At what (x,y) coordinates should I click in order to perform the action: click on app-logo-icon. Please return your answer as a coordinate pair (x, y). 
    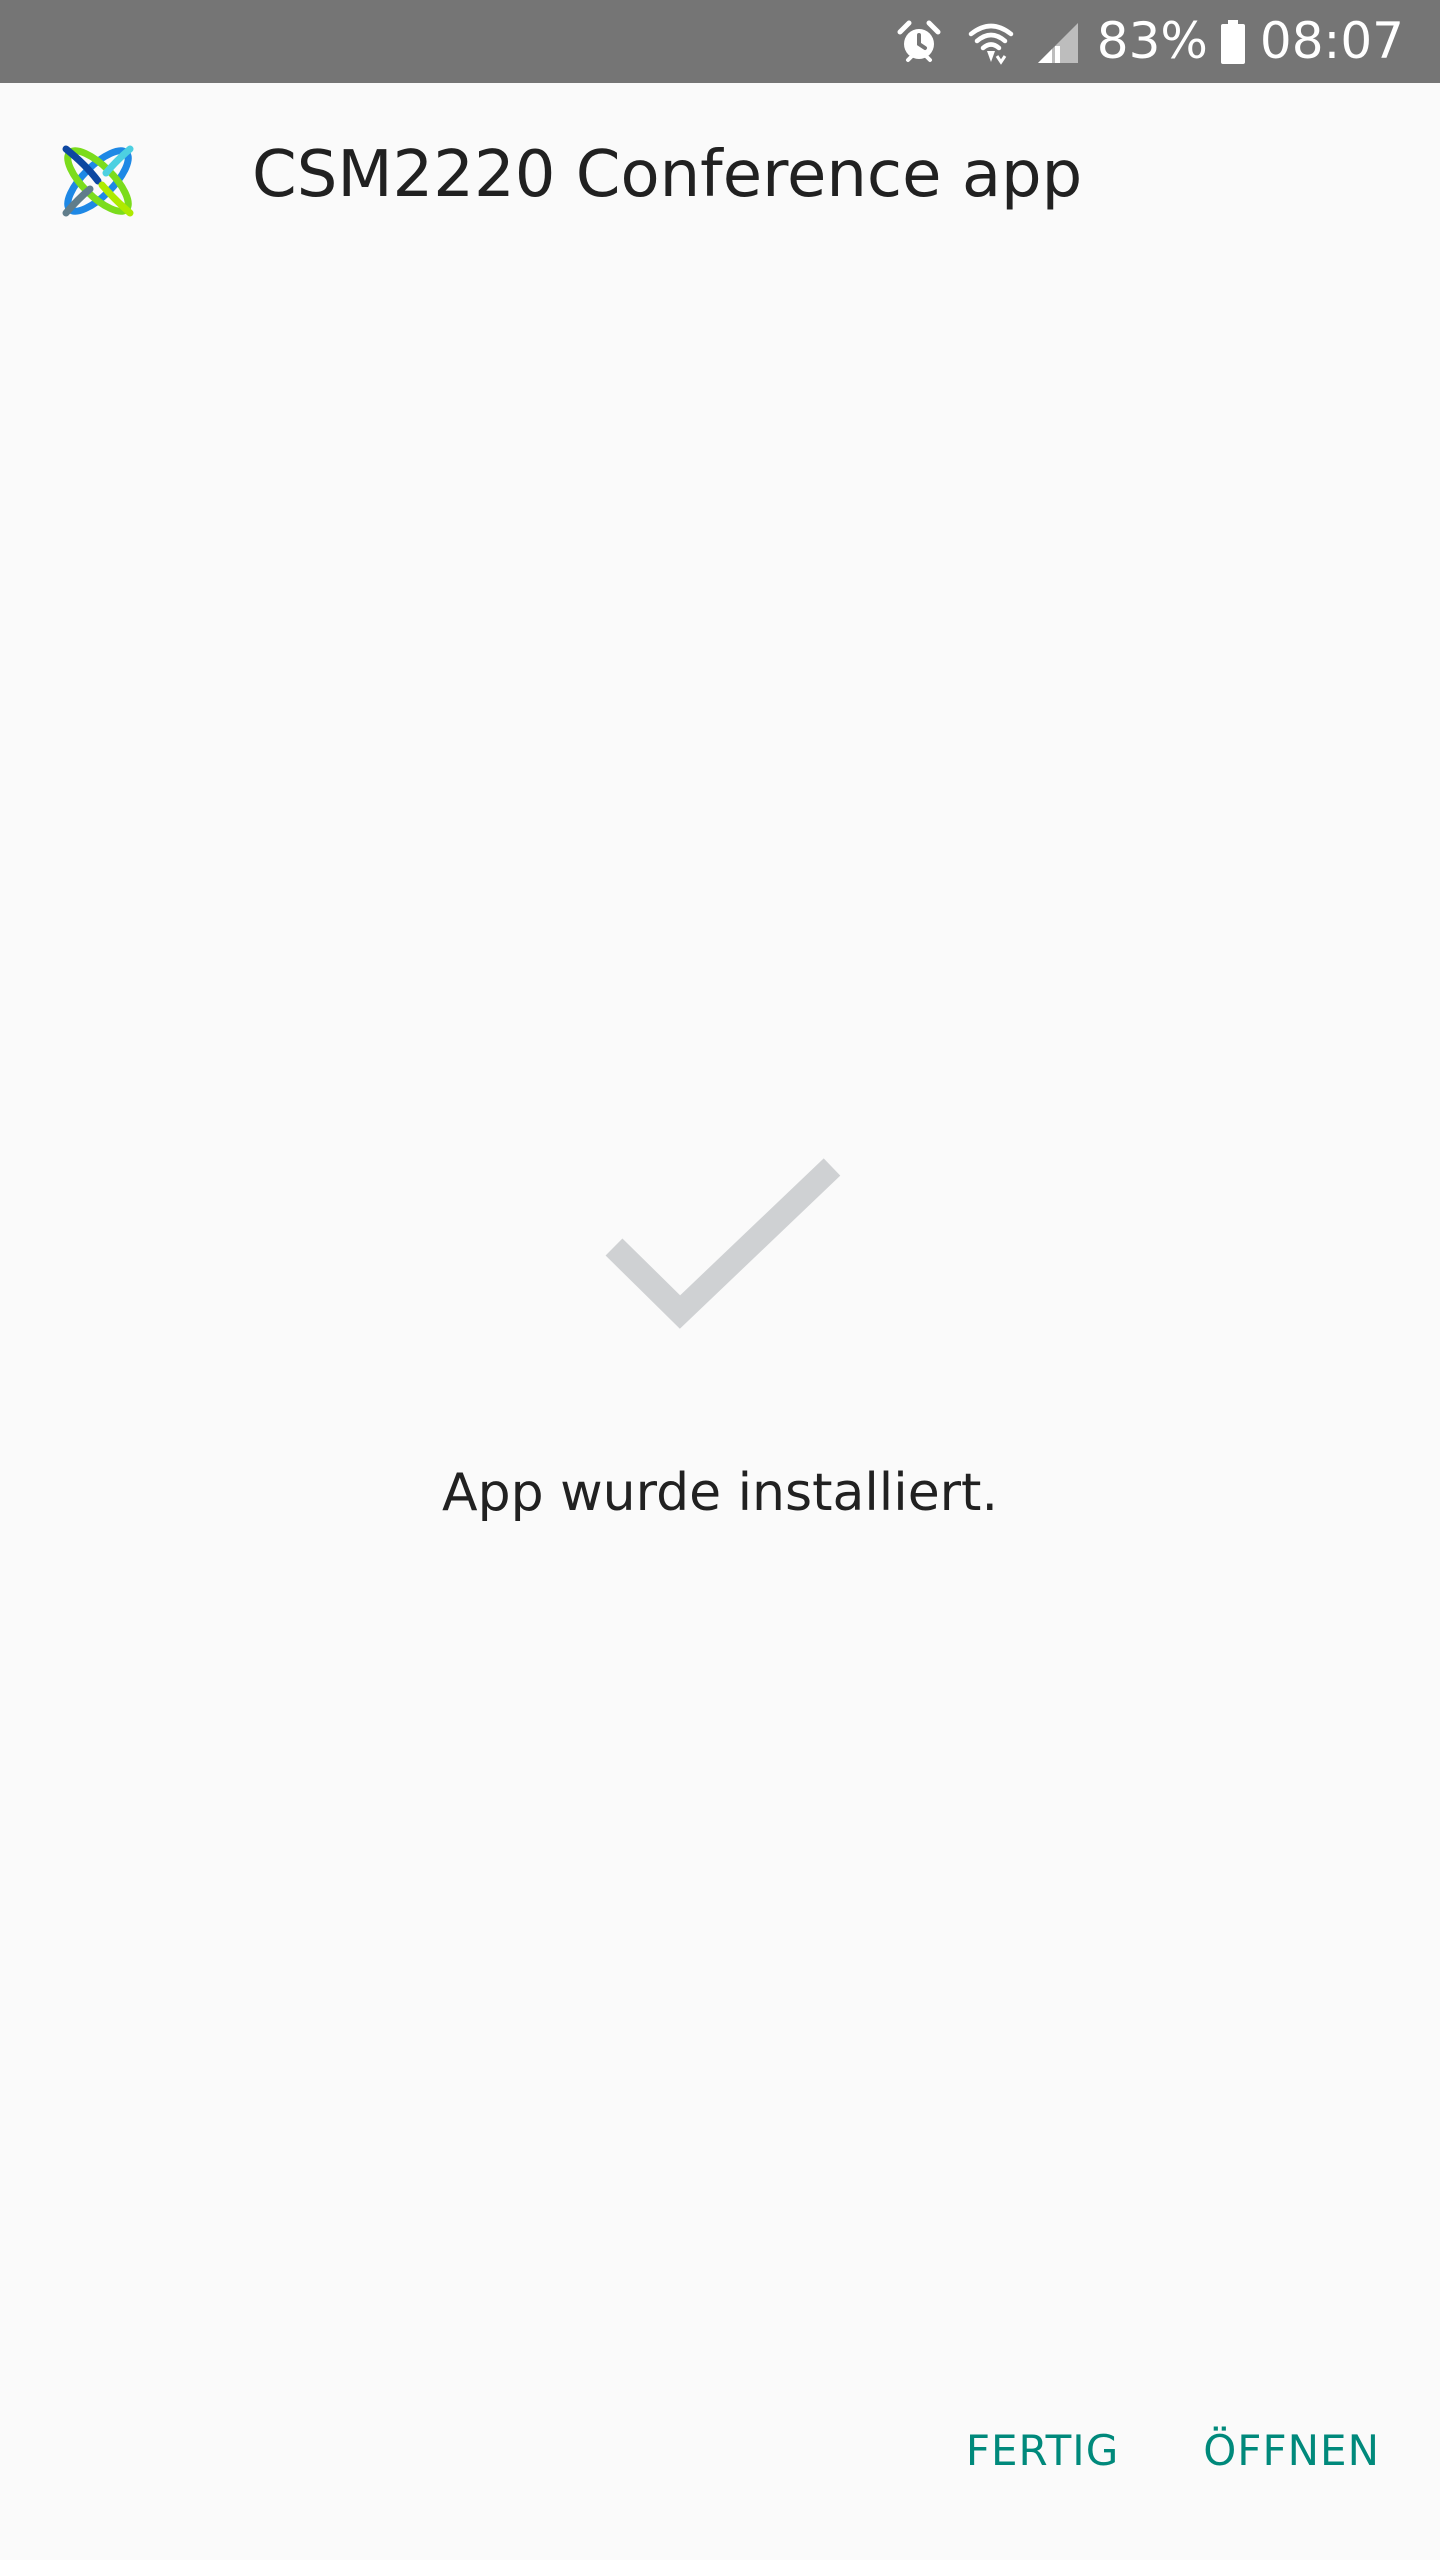
    Looking at the image, I should click on (98, 181).